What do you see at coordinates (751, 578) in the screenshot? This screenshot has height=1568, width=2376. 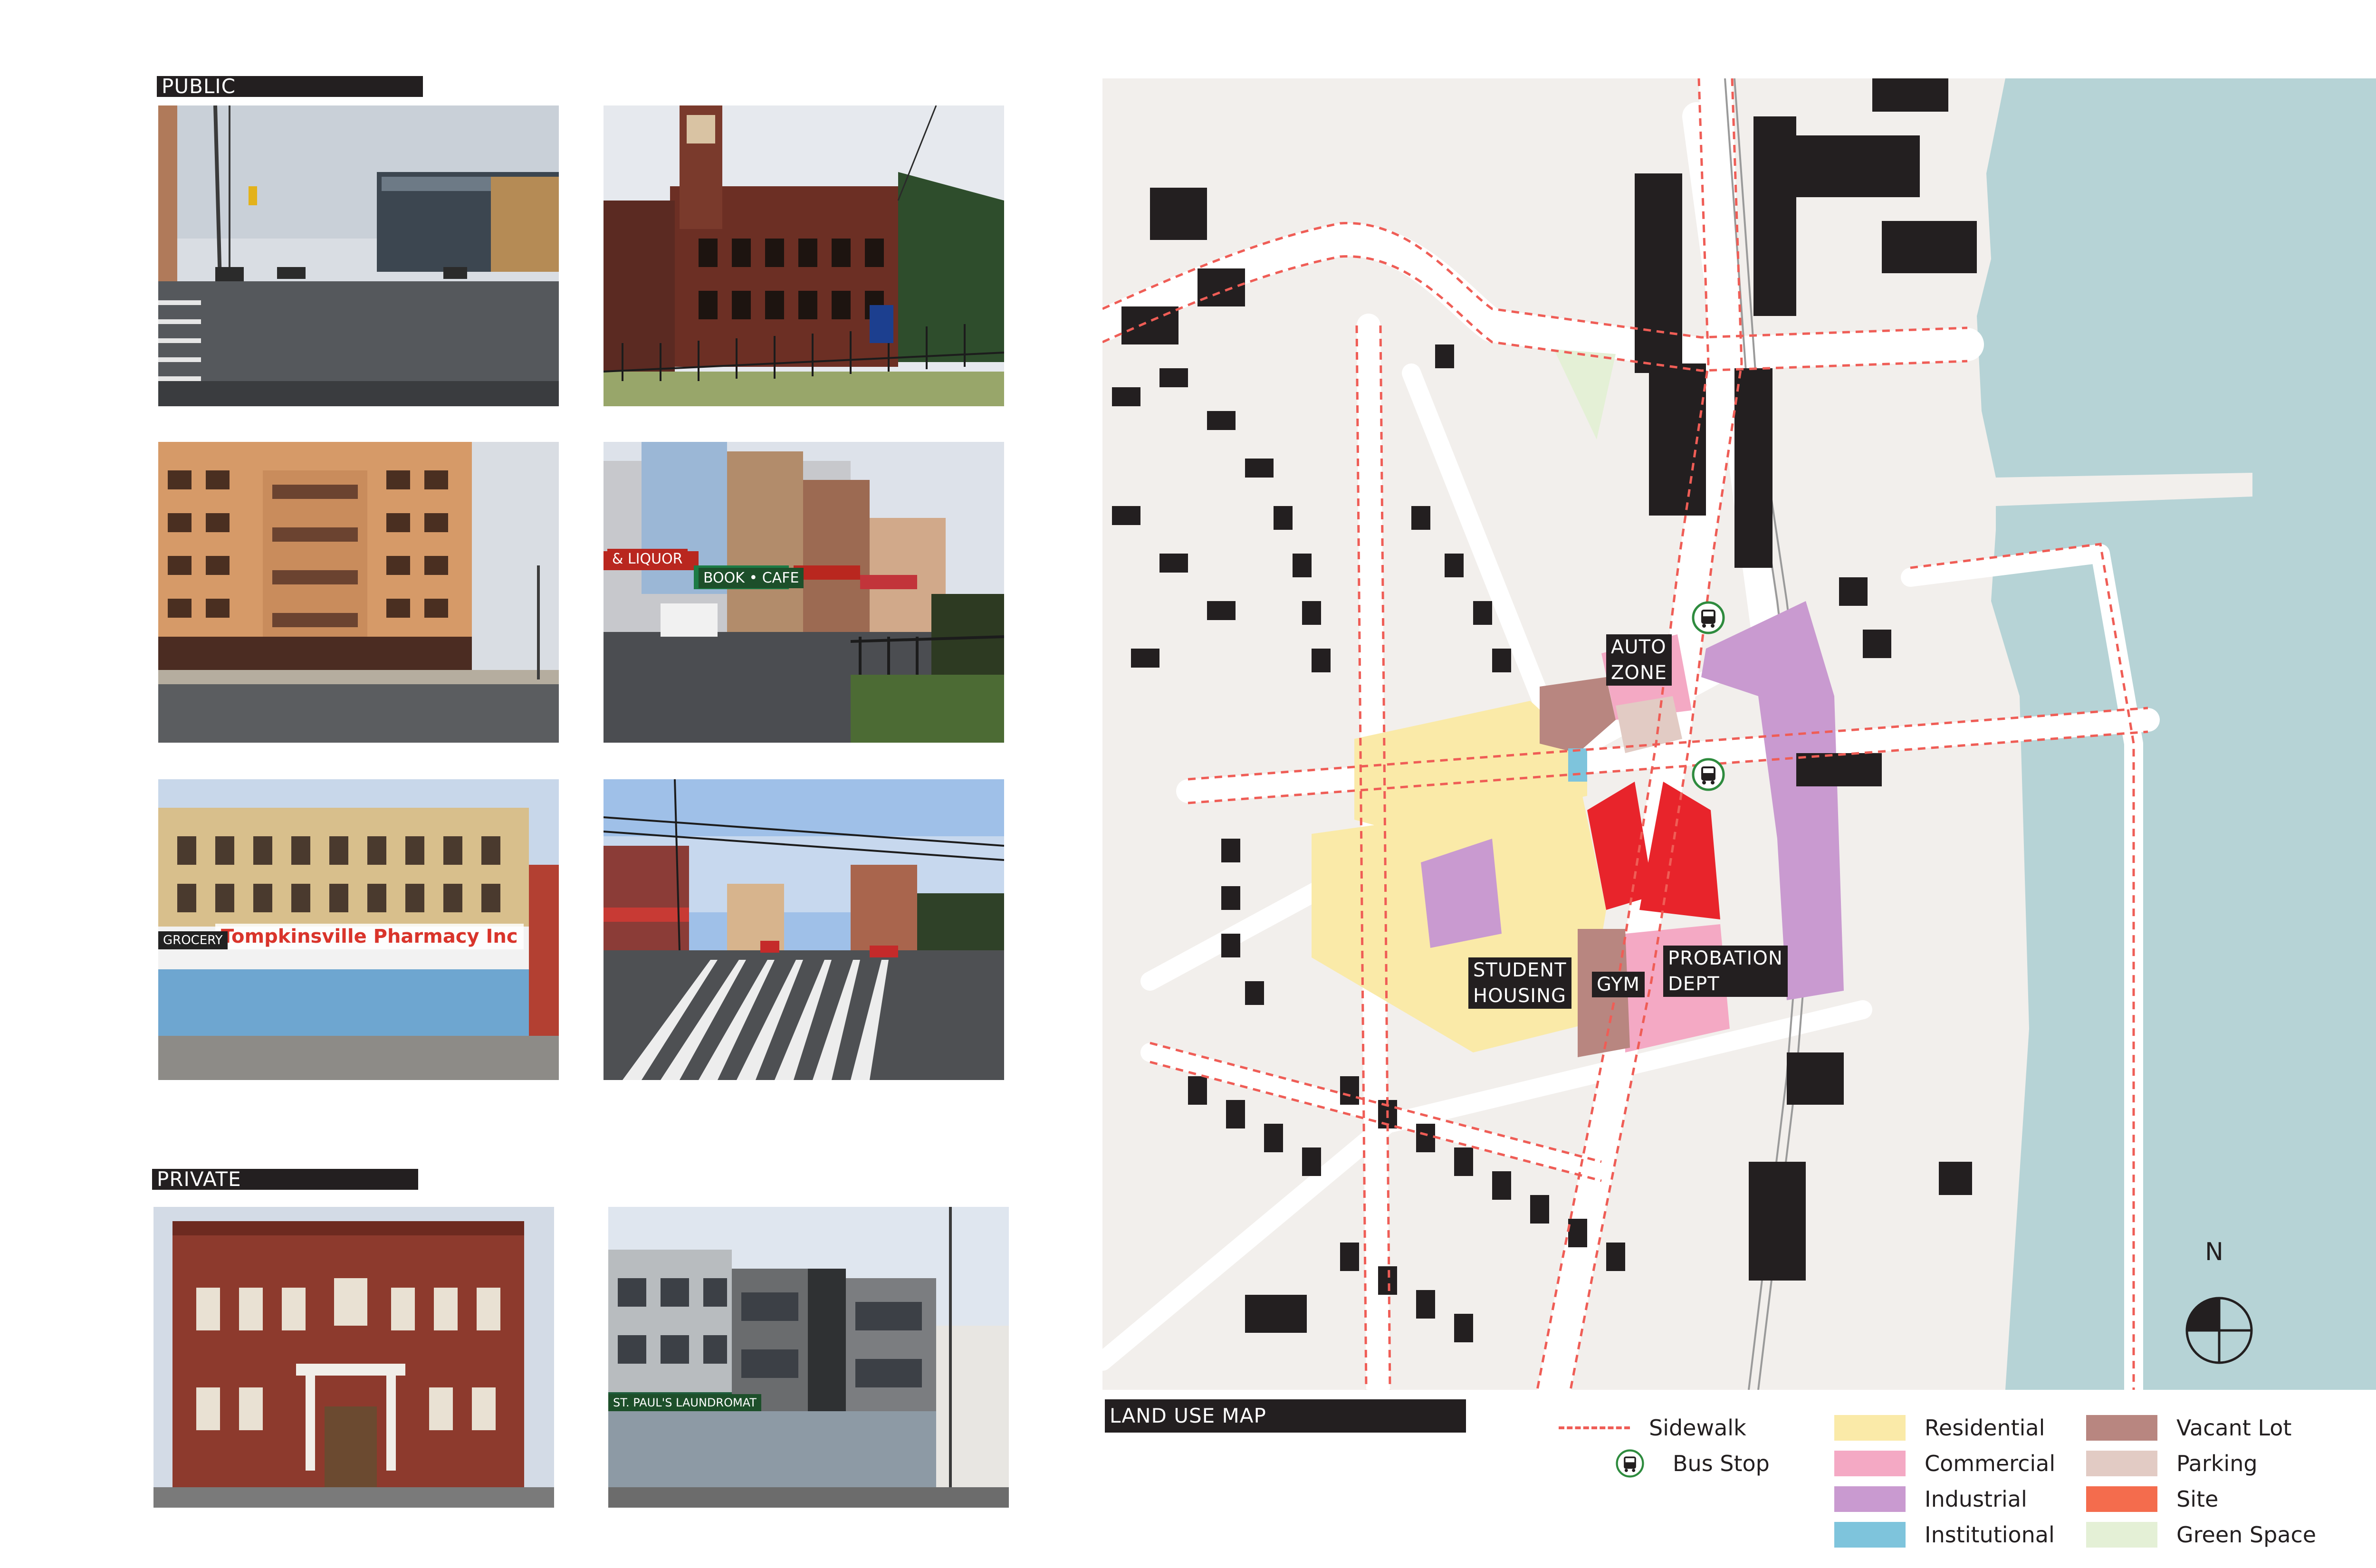 I see `photo-sign-bookcafe: BOOK • CAFE` at bounding box center [751, 578].